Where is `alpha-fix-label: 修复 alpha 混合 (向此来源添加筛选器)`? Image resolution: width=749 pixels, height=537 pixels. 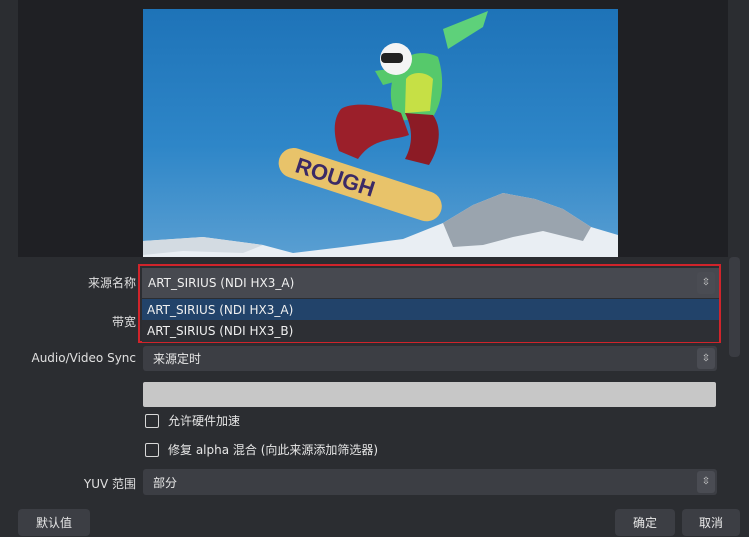 alpha-fix-label: 修复 alpha 混合 (向此来源添加筛选器) is located at coordinates (273, 450).